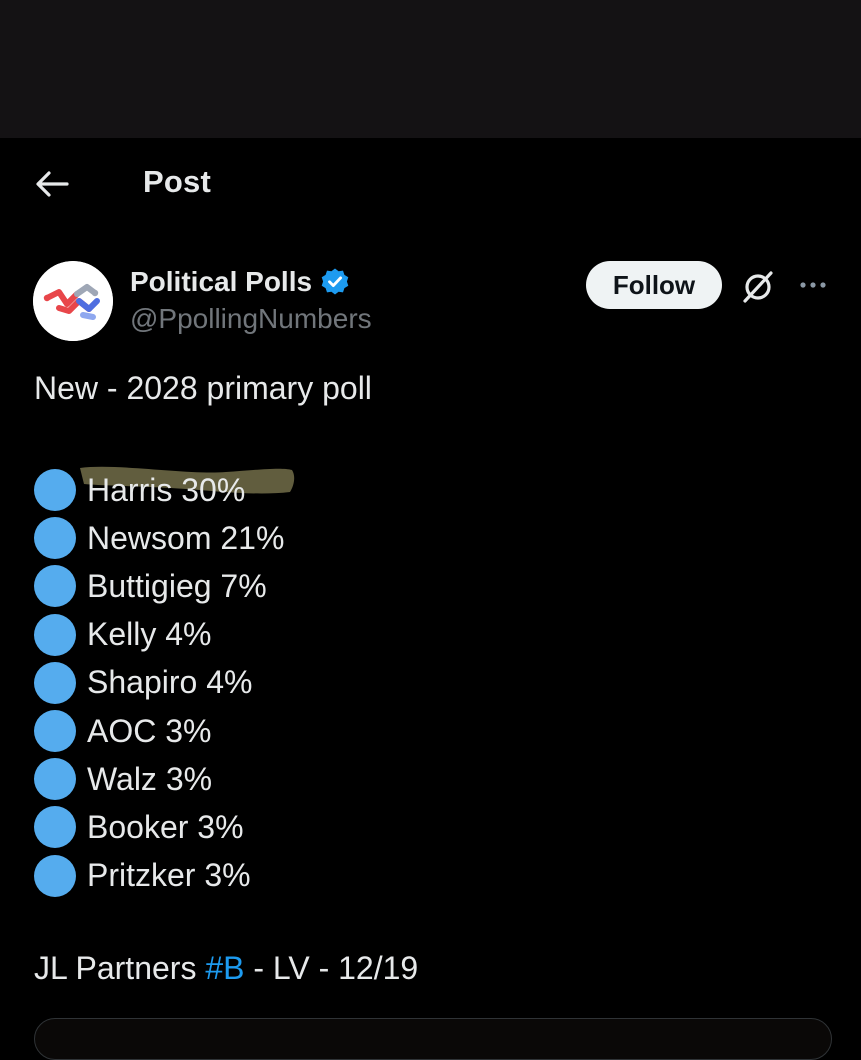  Describe the element at coordinates (150, 778) in the screenshot. I see `poll-item-text: Walz 3%` at that location.